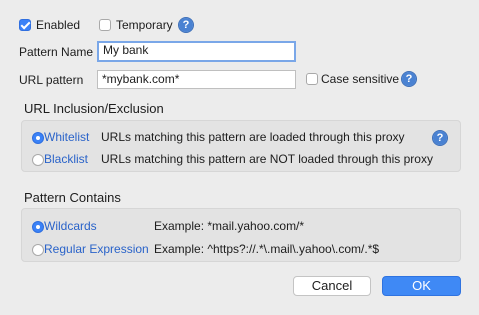 The width and height of the screenshot is (479, 315). Describe the element at coordinates (96, 249) in the screenshot. I see `regex-label: Regular Expression` at that location.